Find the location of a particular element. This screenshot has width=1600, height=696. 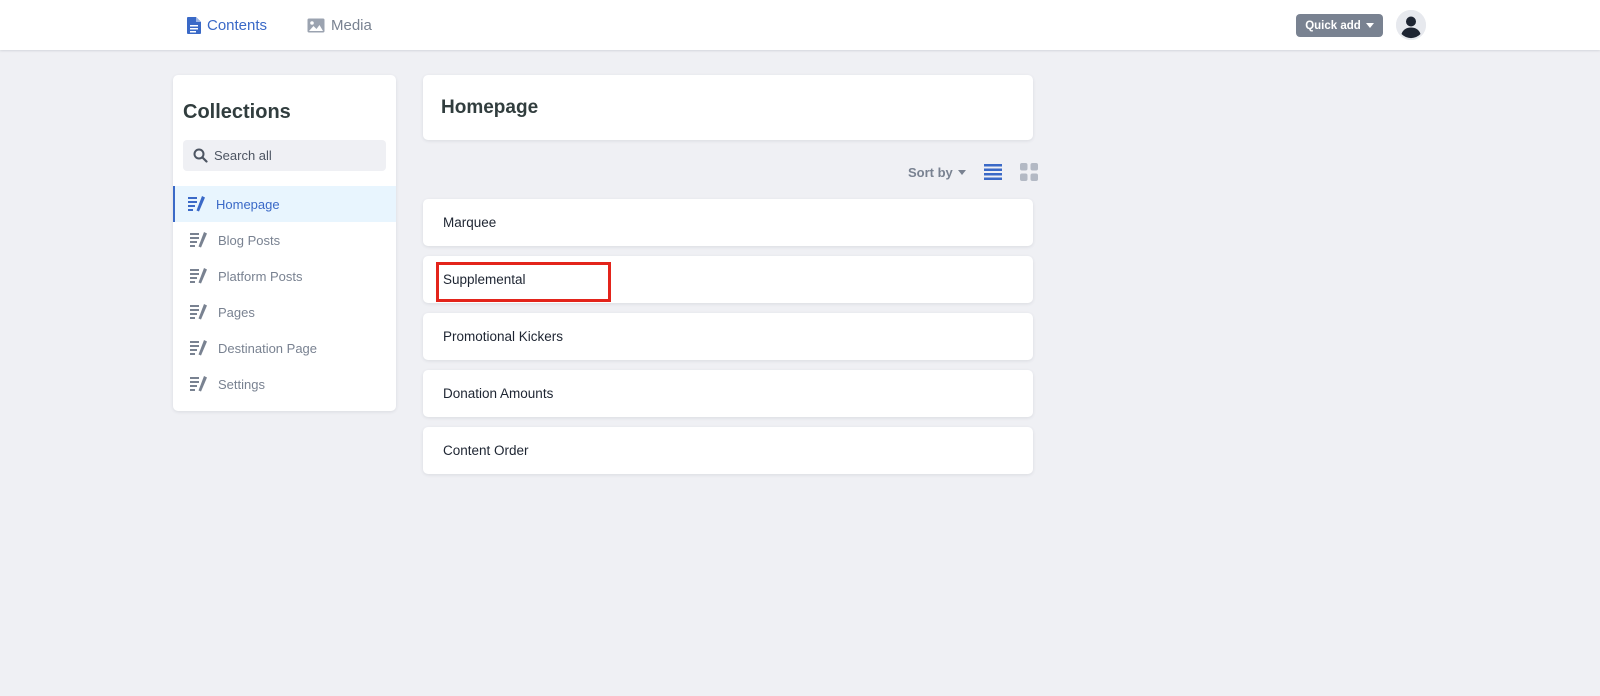

nav-media-link: Media is located at coordinates (339, 25).